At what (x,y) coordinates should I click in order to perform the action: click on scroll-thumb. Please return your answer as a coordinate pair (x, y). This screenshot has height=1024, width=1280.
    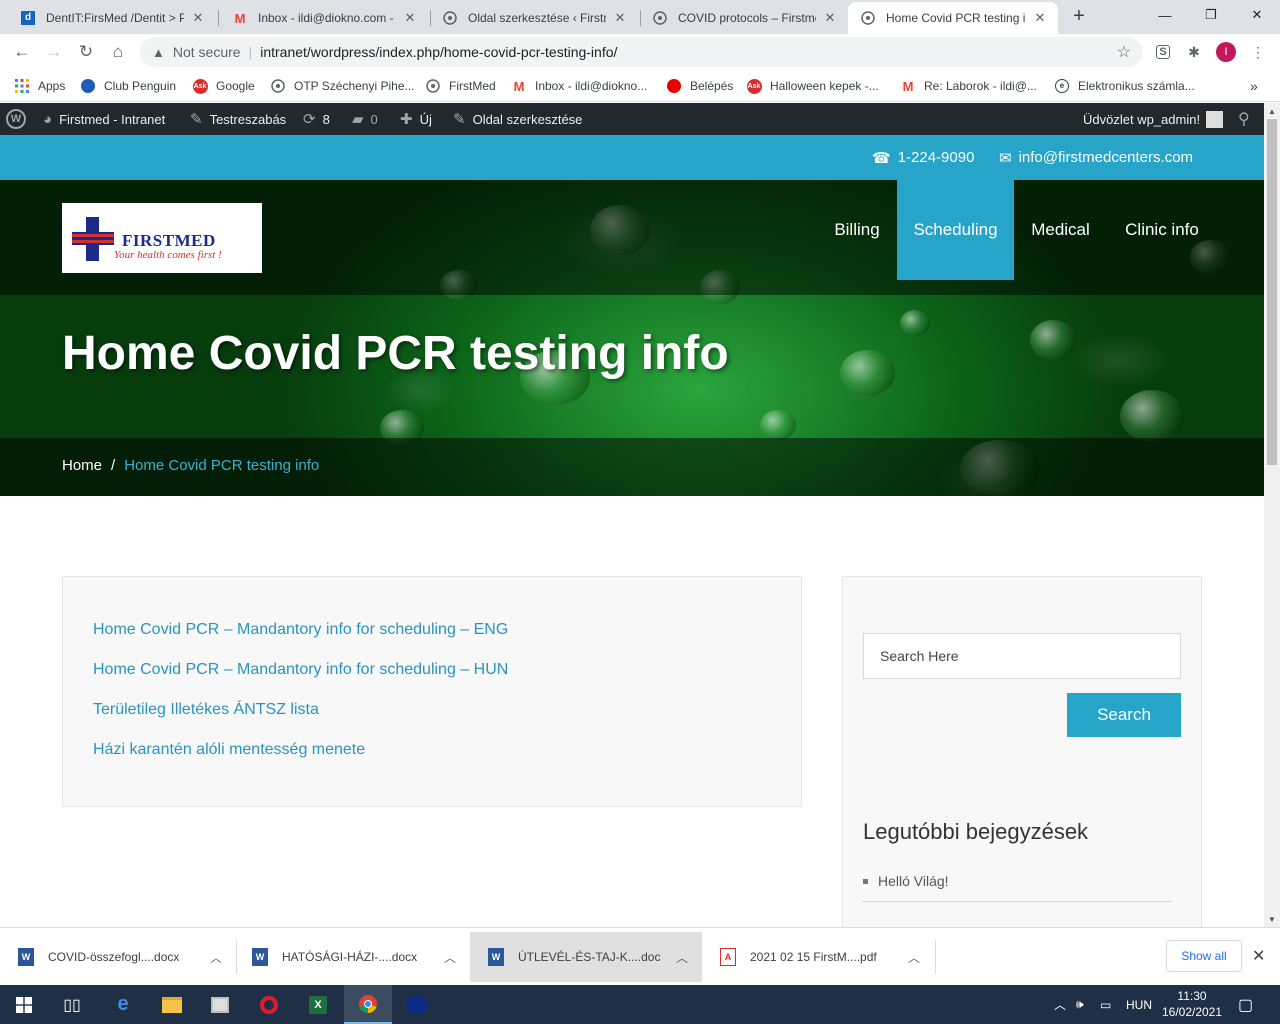
    Looking at the image, I should click on (1272, 292).